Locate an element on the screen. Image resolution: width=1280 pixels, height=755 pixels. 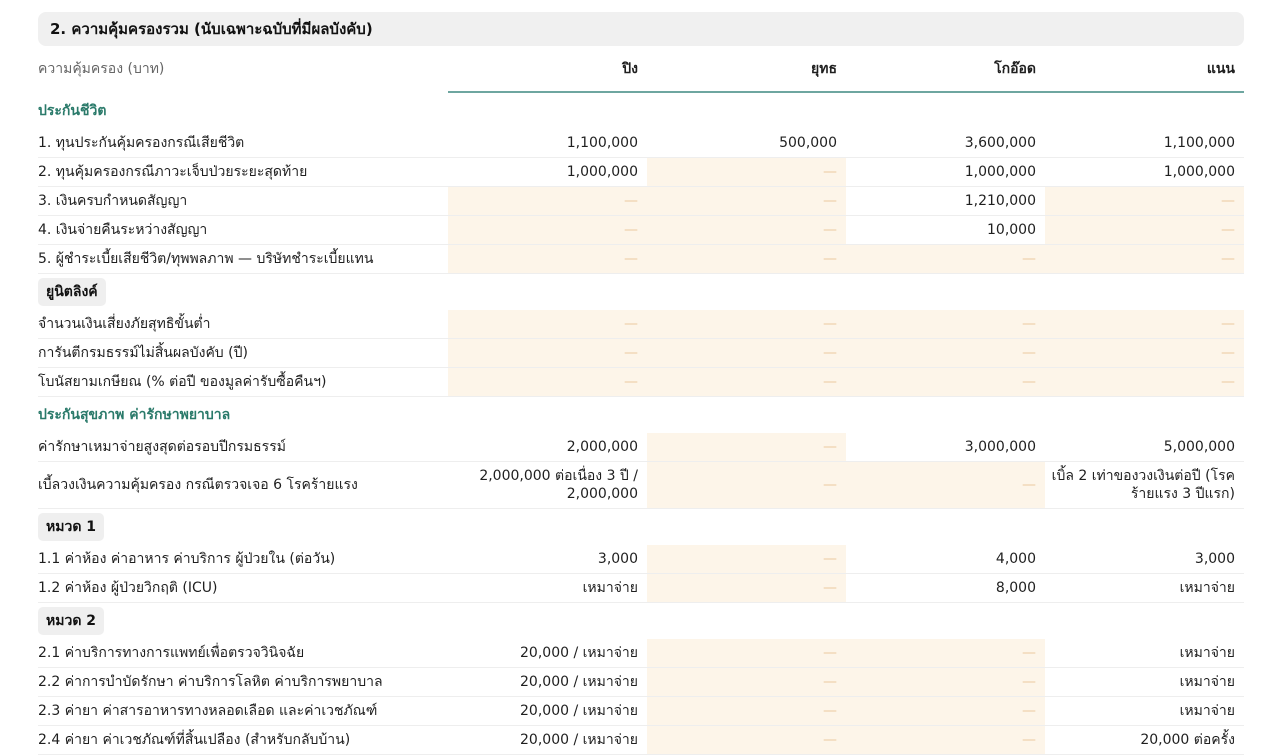
group-header-cell: หมวด 1 is located at coordinates (641, 527).